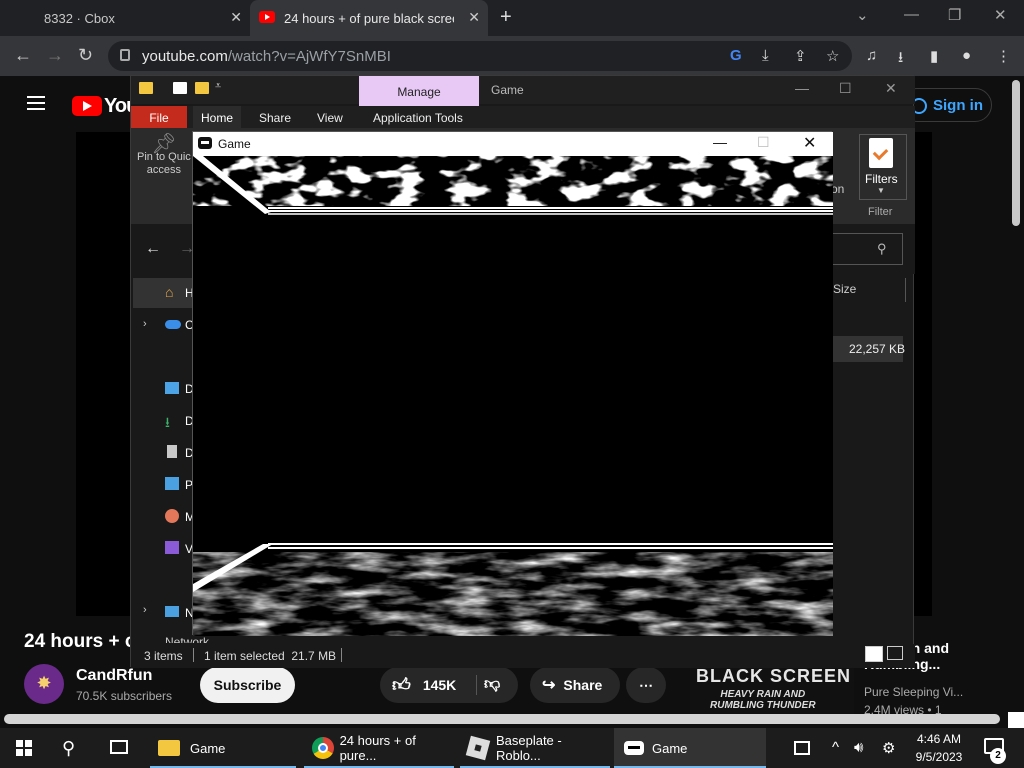 The height and width of the screenshot is (768, 1024). I want to click on show-desktop-button, so click(1016, 720).